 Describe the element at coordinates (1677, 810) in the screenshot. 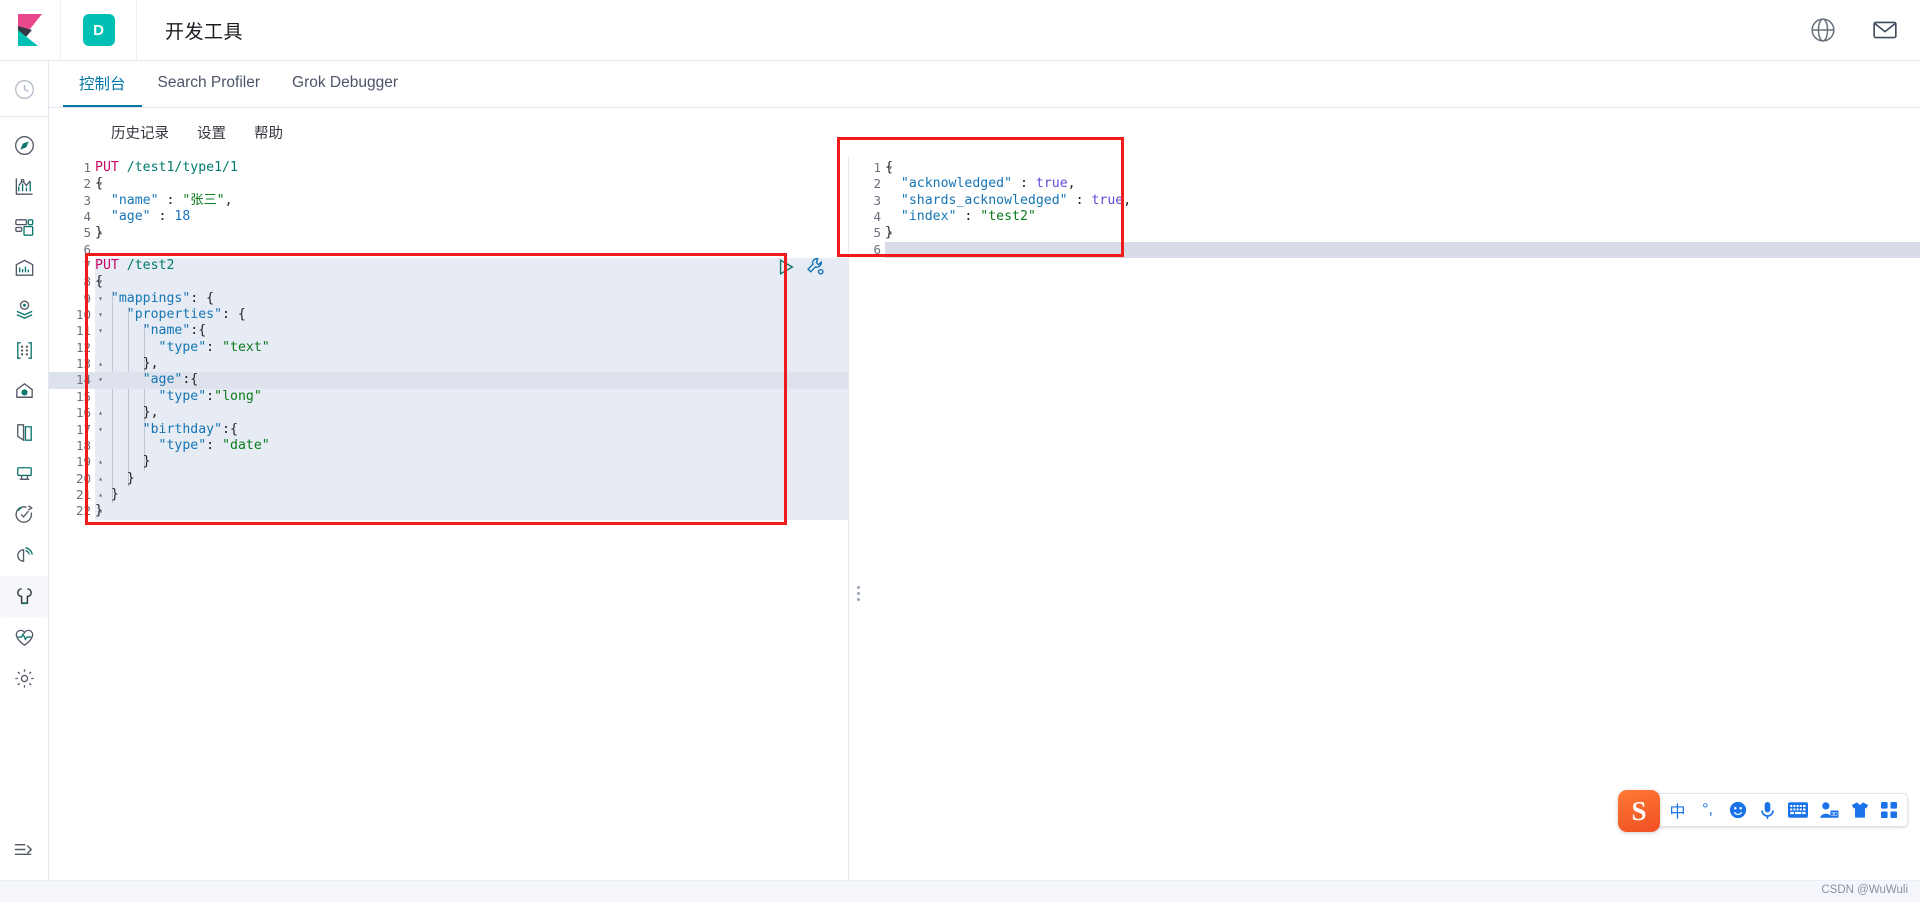

I see `chinese-mode-button: 中` at that location.